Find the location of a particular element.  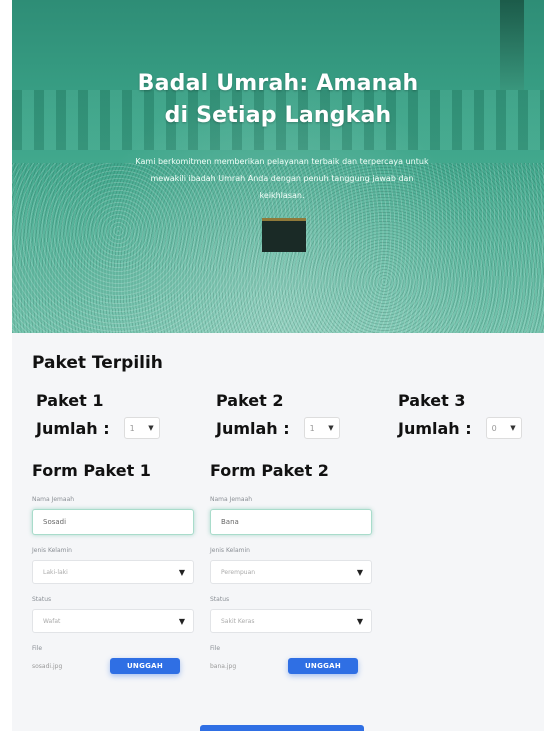

jumlah-value: 0 is located at coordinates (494, 428).